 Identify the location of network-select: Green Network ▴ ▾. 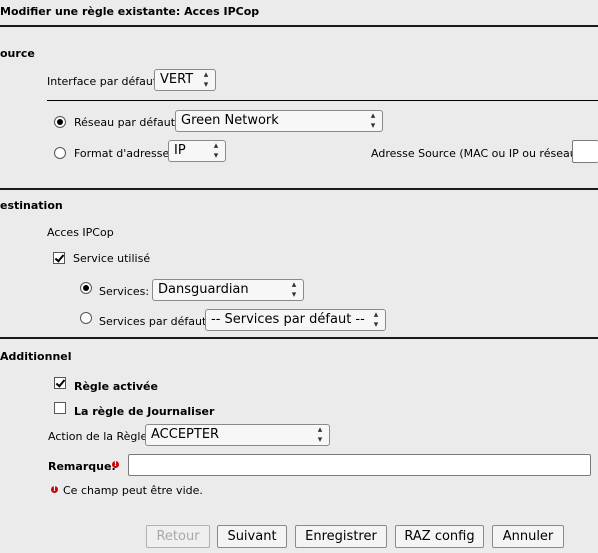
(279, 121).